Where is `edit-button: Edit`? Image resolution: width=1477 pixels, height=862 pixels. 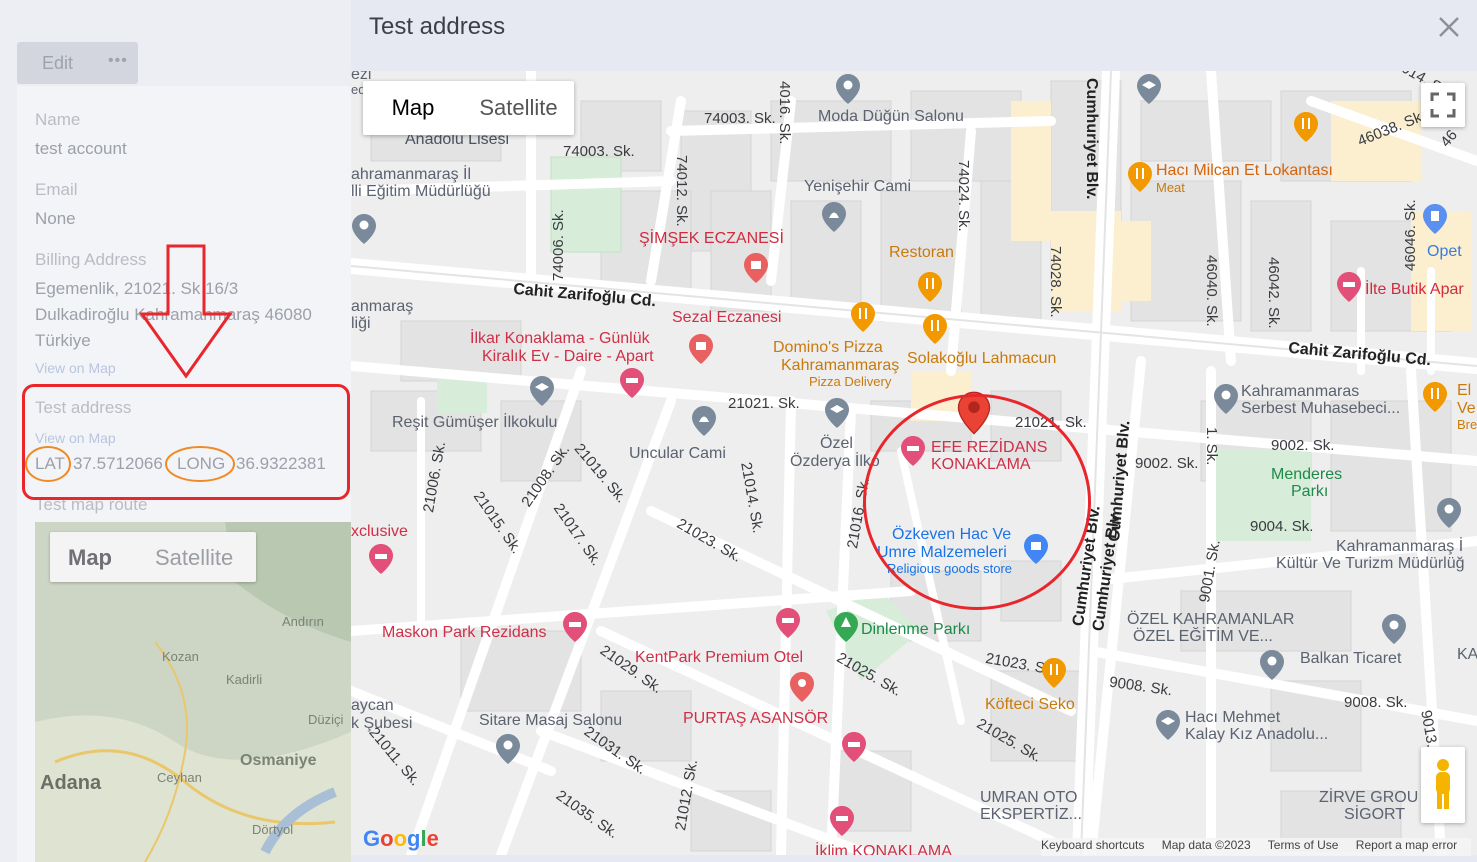 edit-button: Edit is located at coordinates (57, 63).